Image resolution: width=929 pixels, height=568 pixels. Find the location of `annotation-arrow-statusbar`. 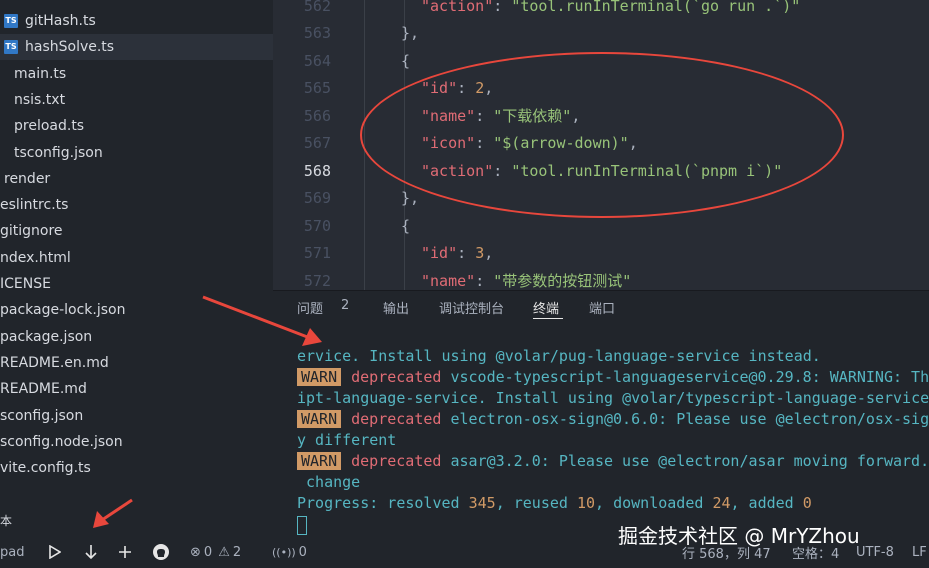

annotation-arrow-statusbar is located at coordinates (113, 513).